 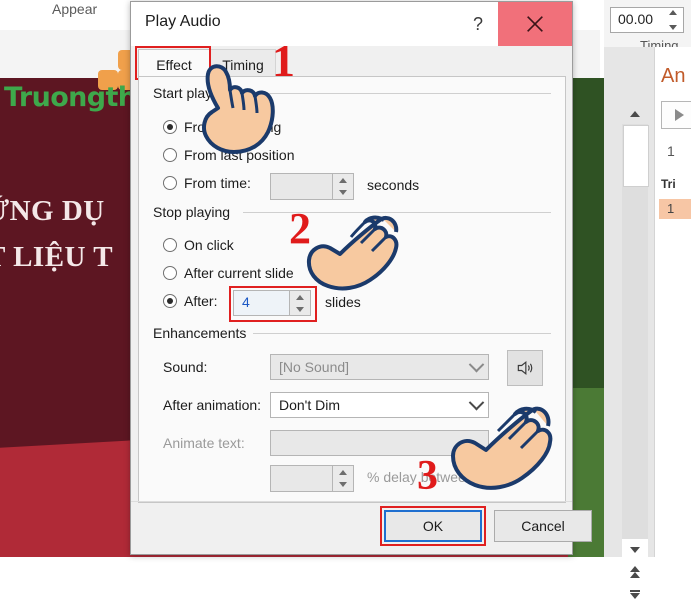 I want to click on enhancements-divider, so click(x=402, y=333).